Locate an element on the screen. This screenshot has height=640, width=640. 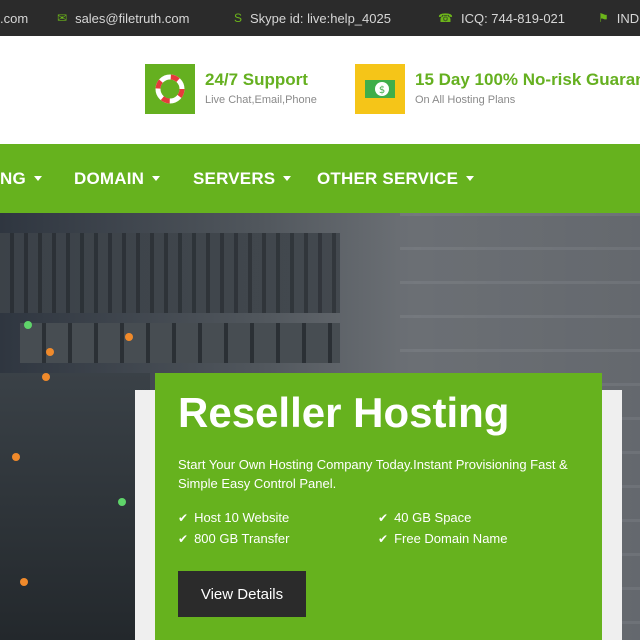
nav-item-servers: SERVERS is located at coordinates (242, 178).